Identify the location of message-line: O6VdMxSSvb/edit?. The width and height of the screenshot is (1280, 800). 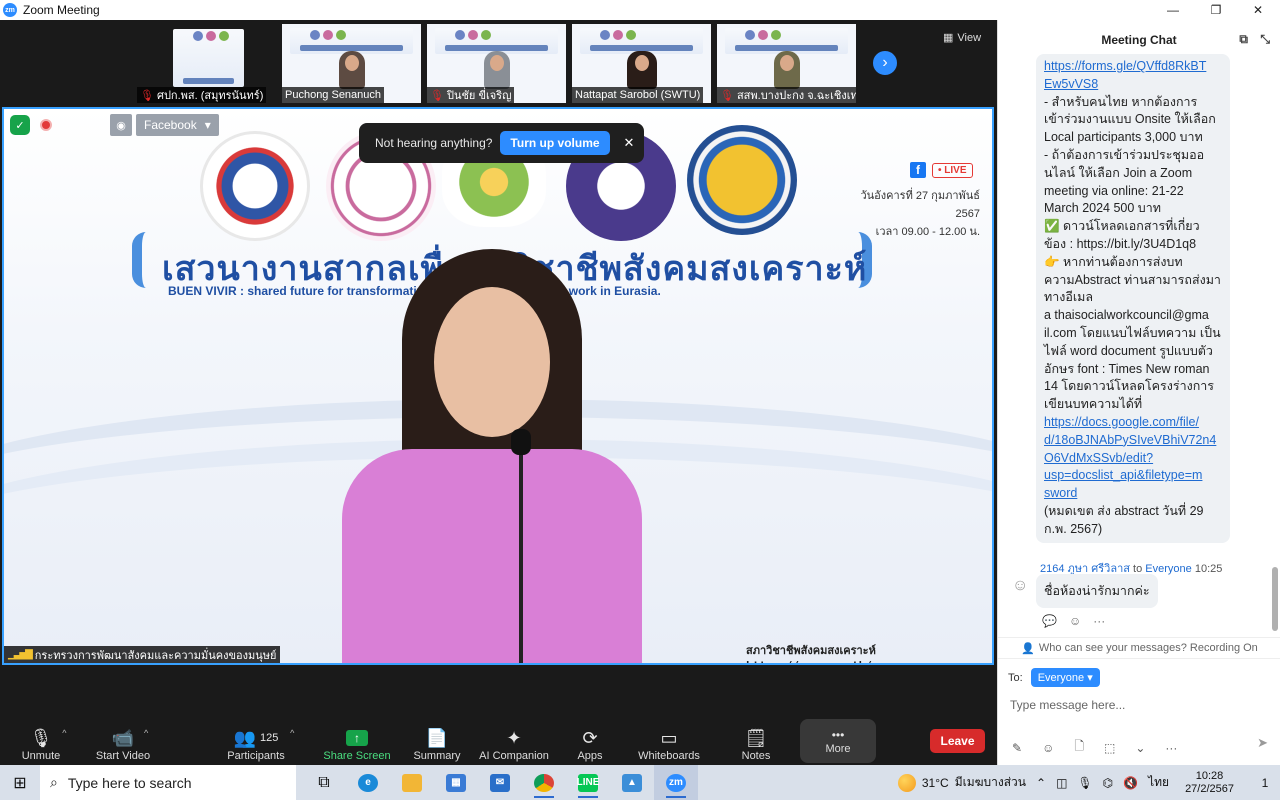
(1133, 459).